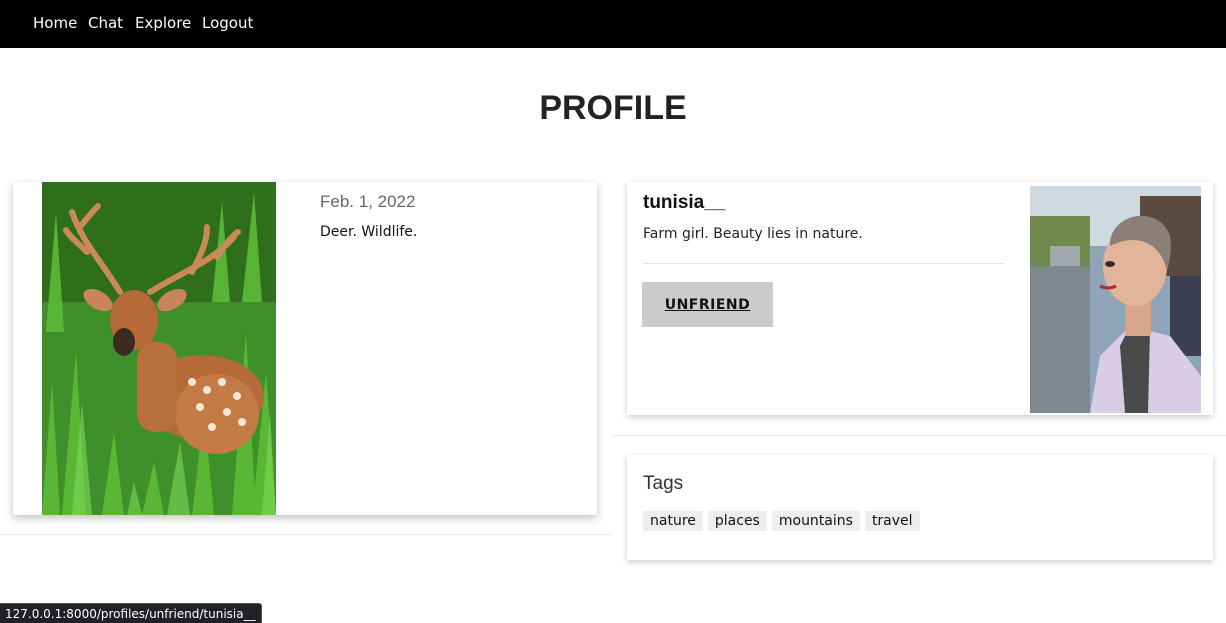 Image resolution: width=1226 pixels, height=623 pixels. I want to click on tags-card: Tags nature places mountains travel, so click(920, 507).